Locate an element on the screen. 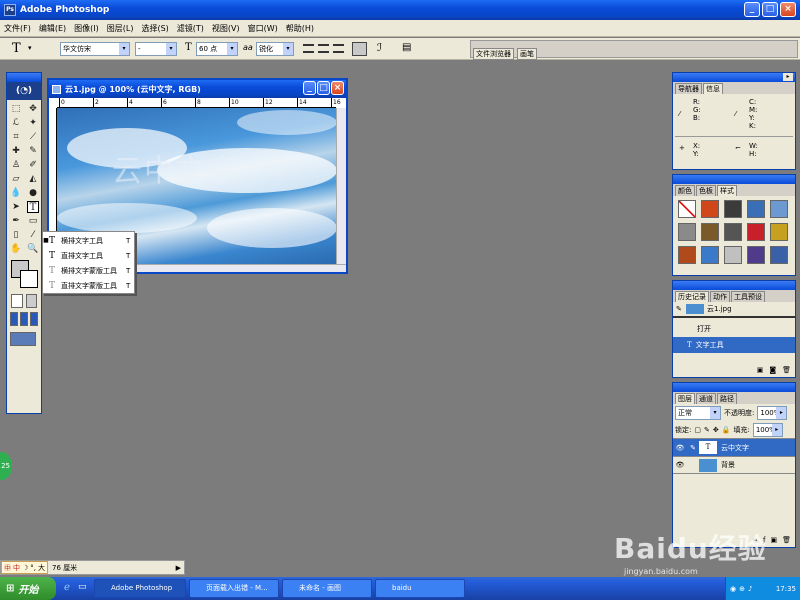 The width and height of the screenshot is (800, 600). side-badge: 25 is located at coordinates (6, 466).